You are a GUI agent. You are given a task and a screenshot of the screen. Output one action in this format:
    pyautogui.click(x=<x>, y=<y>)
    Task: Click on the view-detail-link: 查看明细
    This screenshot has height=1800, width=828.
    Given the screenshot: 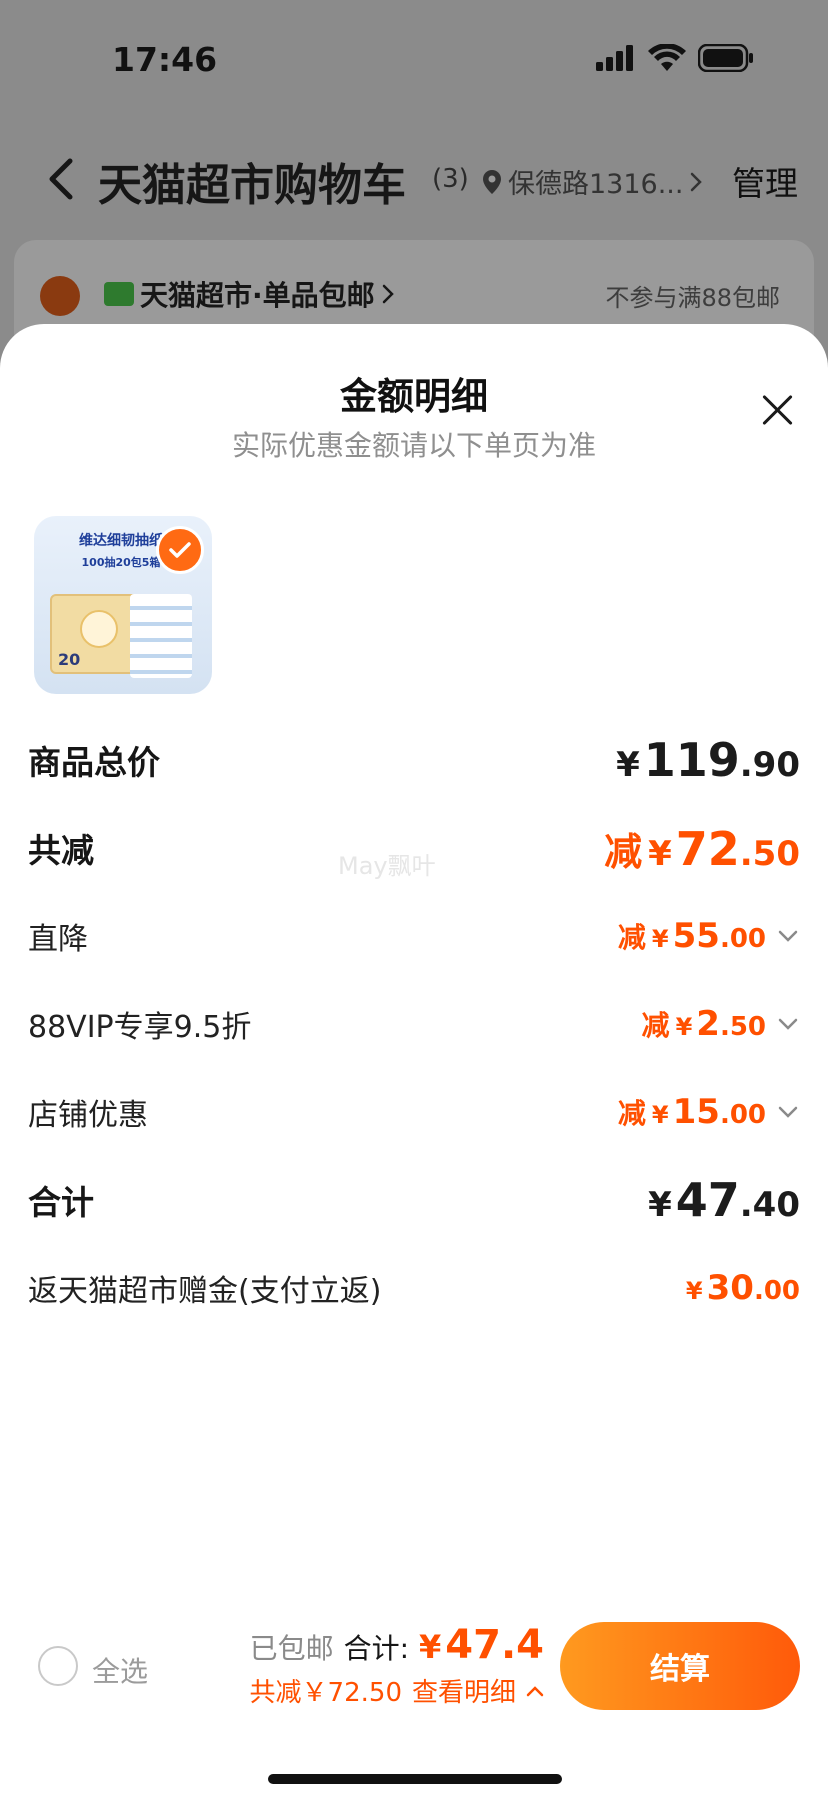 What is the action you would take?
    pyautogui.click(x=464, y=1690)
    